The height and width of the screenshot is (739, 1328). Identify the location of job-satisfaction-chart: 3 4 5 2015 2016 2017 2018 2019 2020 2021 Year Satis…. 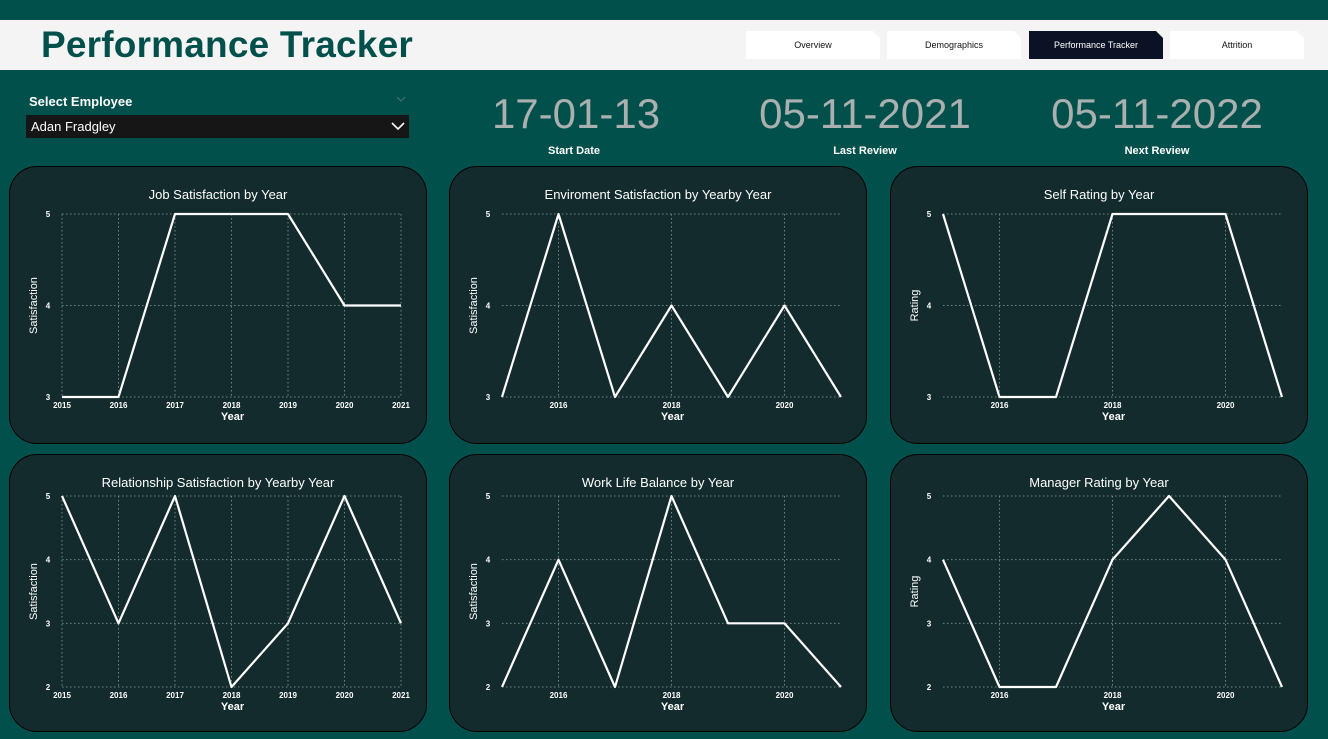
(219, 316).